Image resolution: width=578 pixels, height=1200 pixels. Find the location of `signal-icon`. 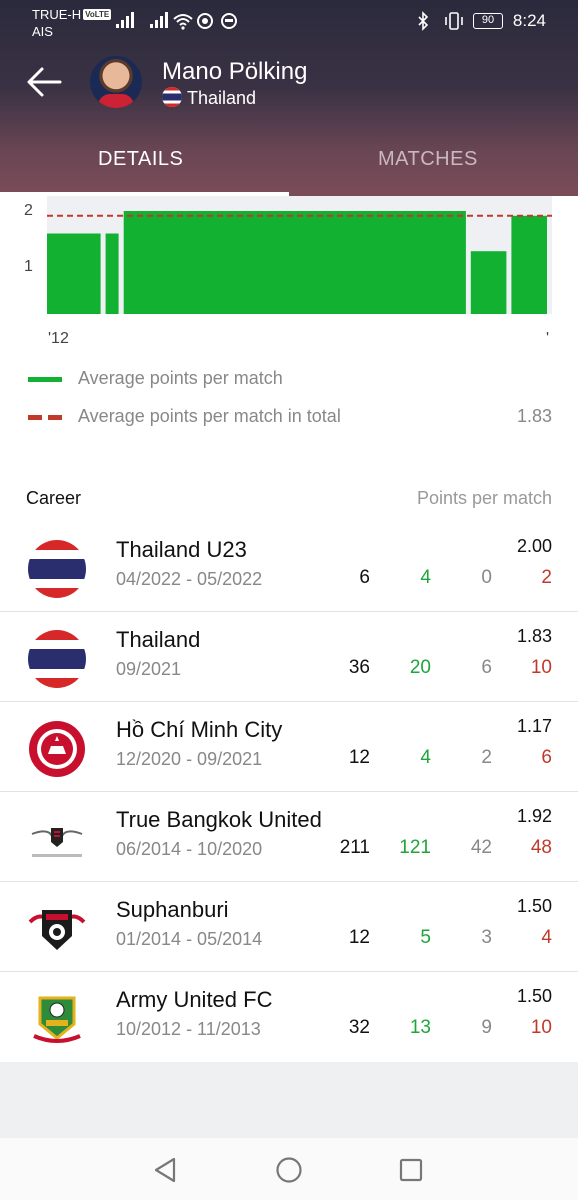

signal-icon is located at coordinates (125, 20).